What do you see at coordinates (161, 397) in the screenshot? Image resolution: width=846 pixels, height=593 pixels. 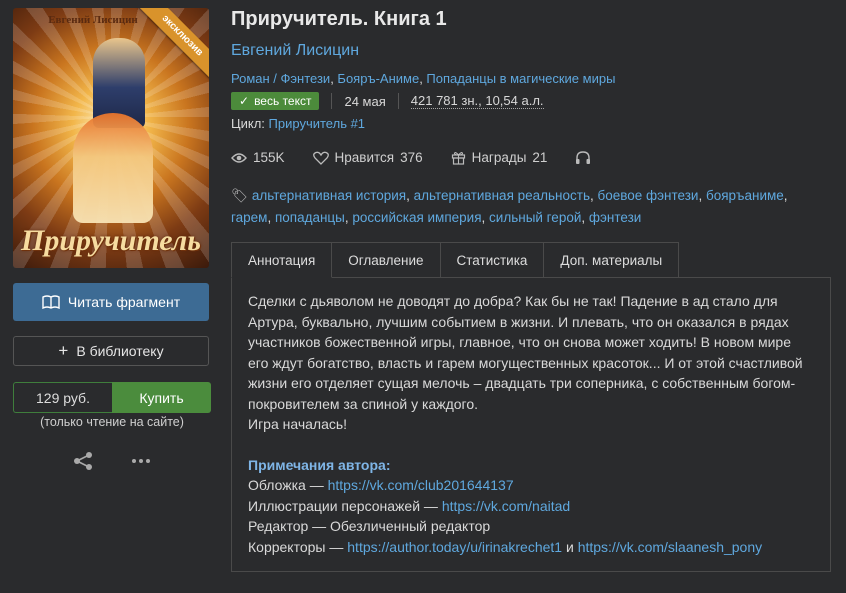 I see `buy-button: Купить` at bounding box center [161, 397].